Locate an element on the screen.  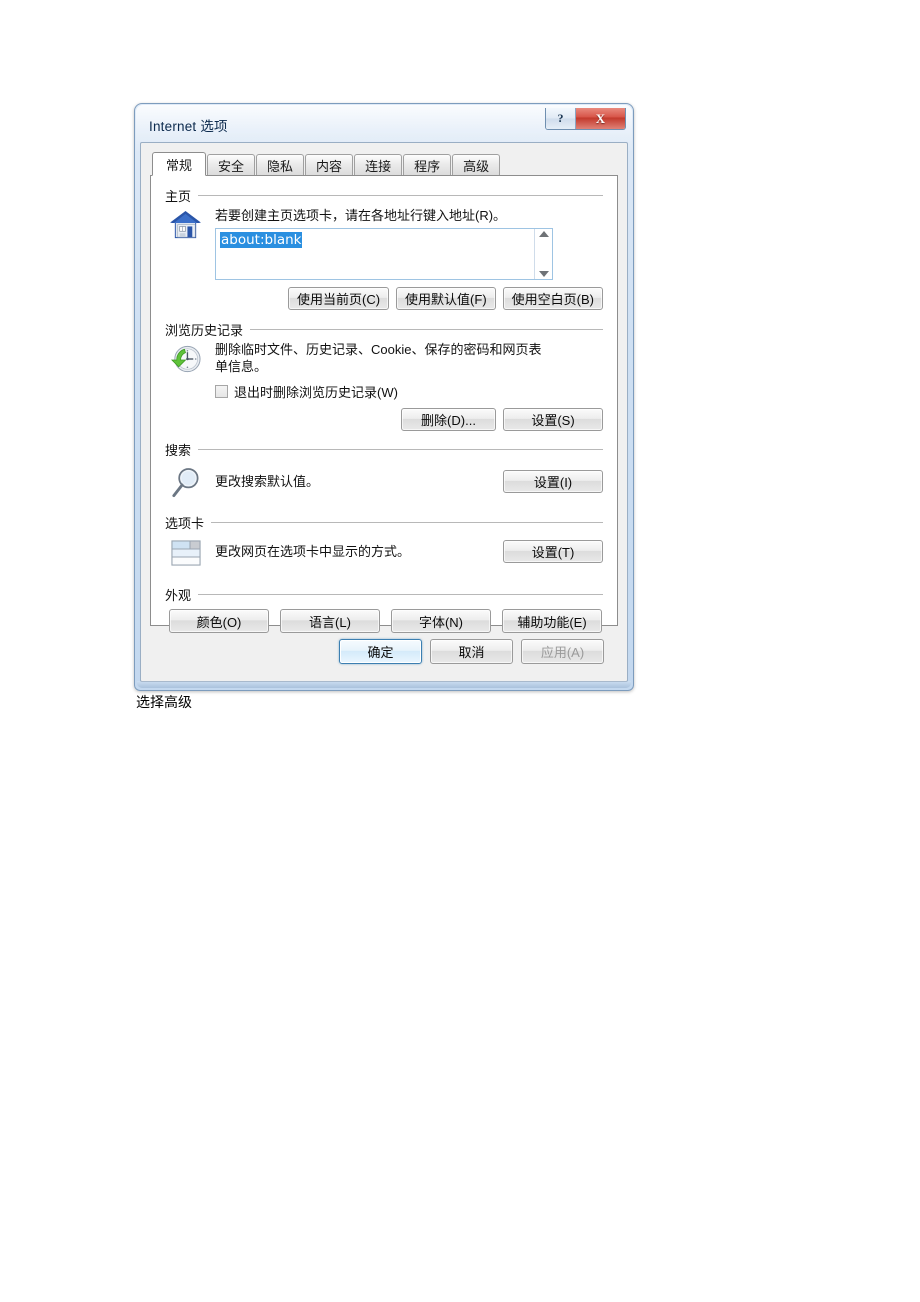
window-title: Internet 选项 is located at coordinates (188, 126).